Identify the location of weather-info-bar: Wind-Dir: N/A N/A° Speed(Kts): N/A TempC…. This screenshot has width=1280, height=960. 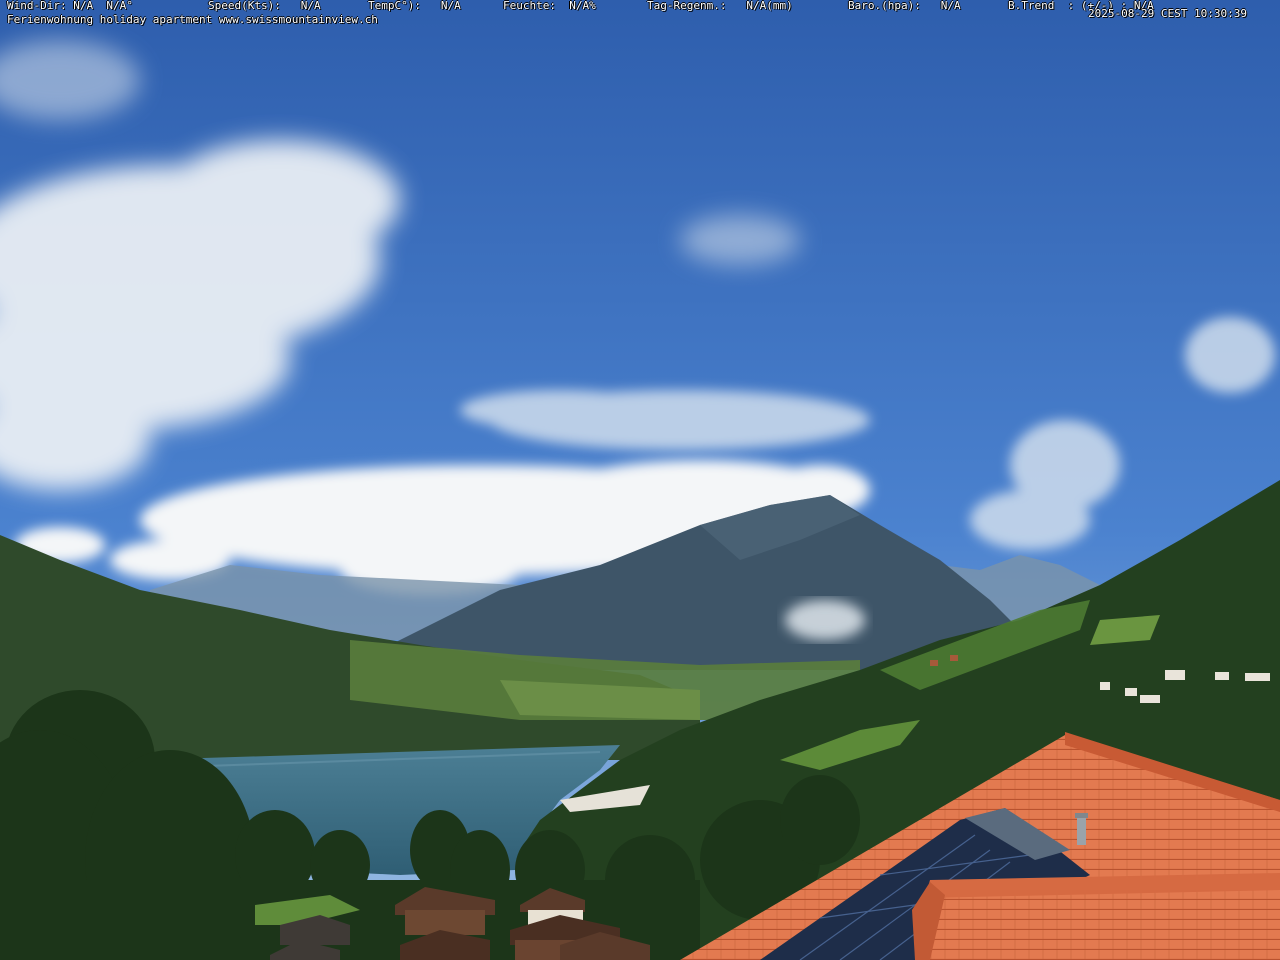
(640, 9).